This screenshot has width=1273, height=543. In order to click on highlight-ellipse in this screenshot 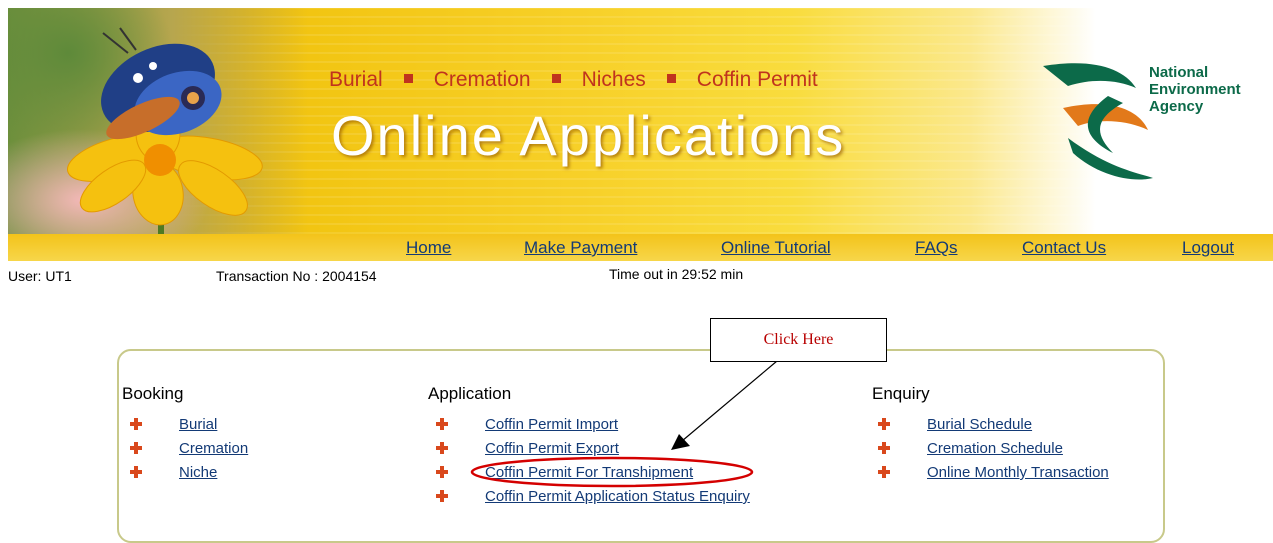, I will do `click(612, 472)`.